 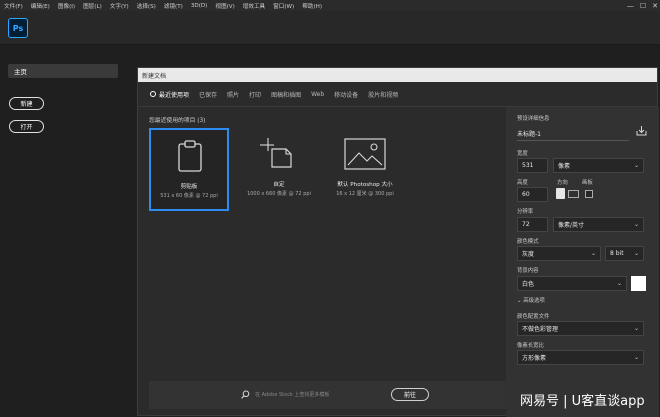 What do you see at coordinates (224, 6) in the screenshot?
I see `menu-view: 视图(V)` at bounding box center [224, 6].